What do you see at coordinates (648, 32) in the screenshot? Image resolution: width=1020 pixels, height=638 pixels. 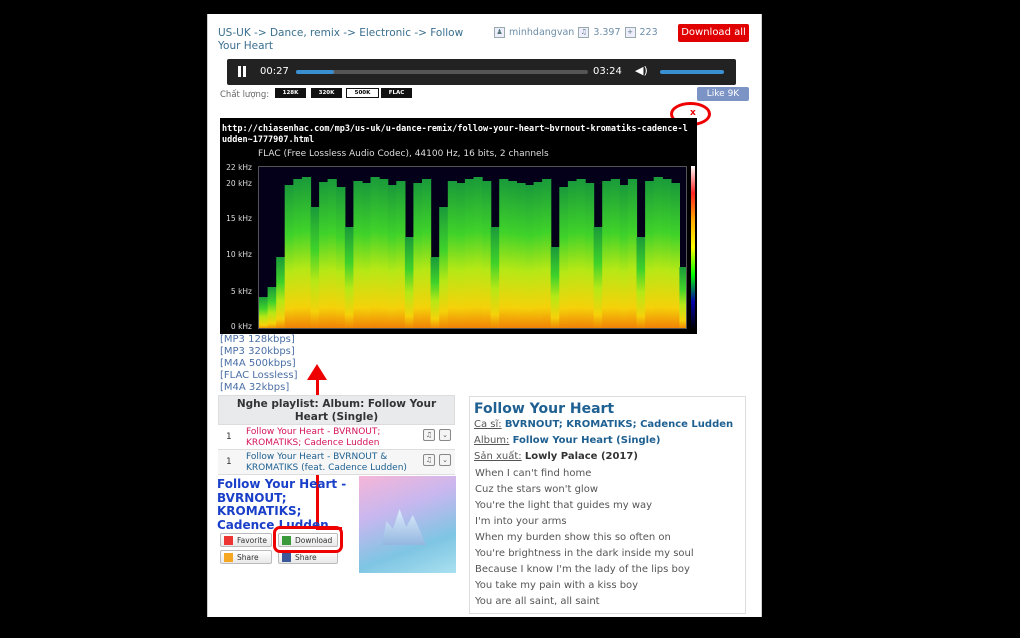 I see `favorite-count: 223` at bounding box center [648, 32].